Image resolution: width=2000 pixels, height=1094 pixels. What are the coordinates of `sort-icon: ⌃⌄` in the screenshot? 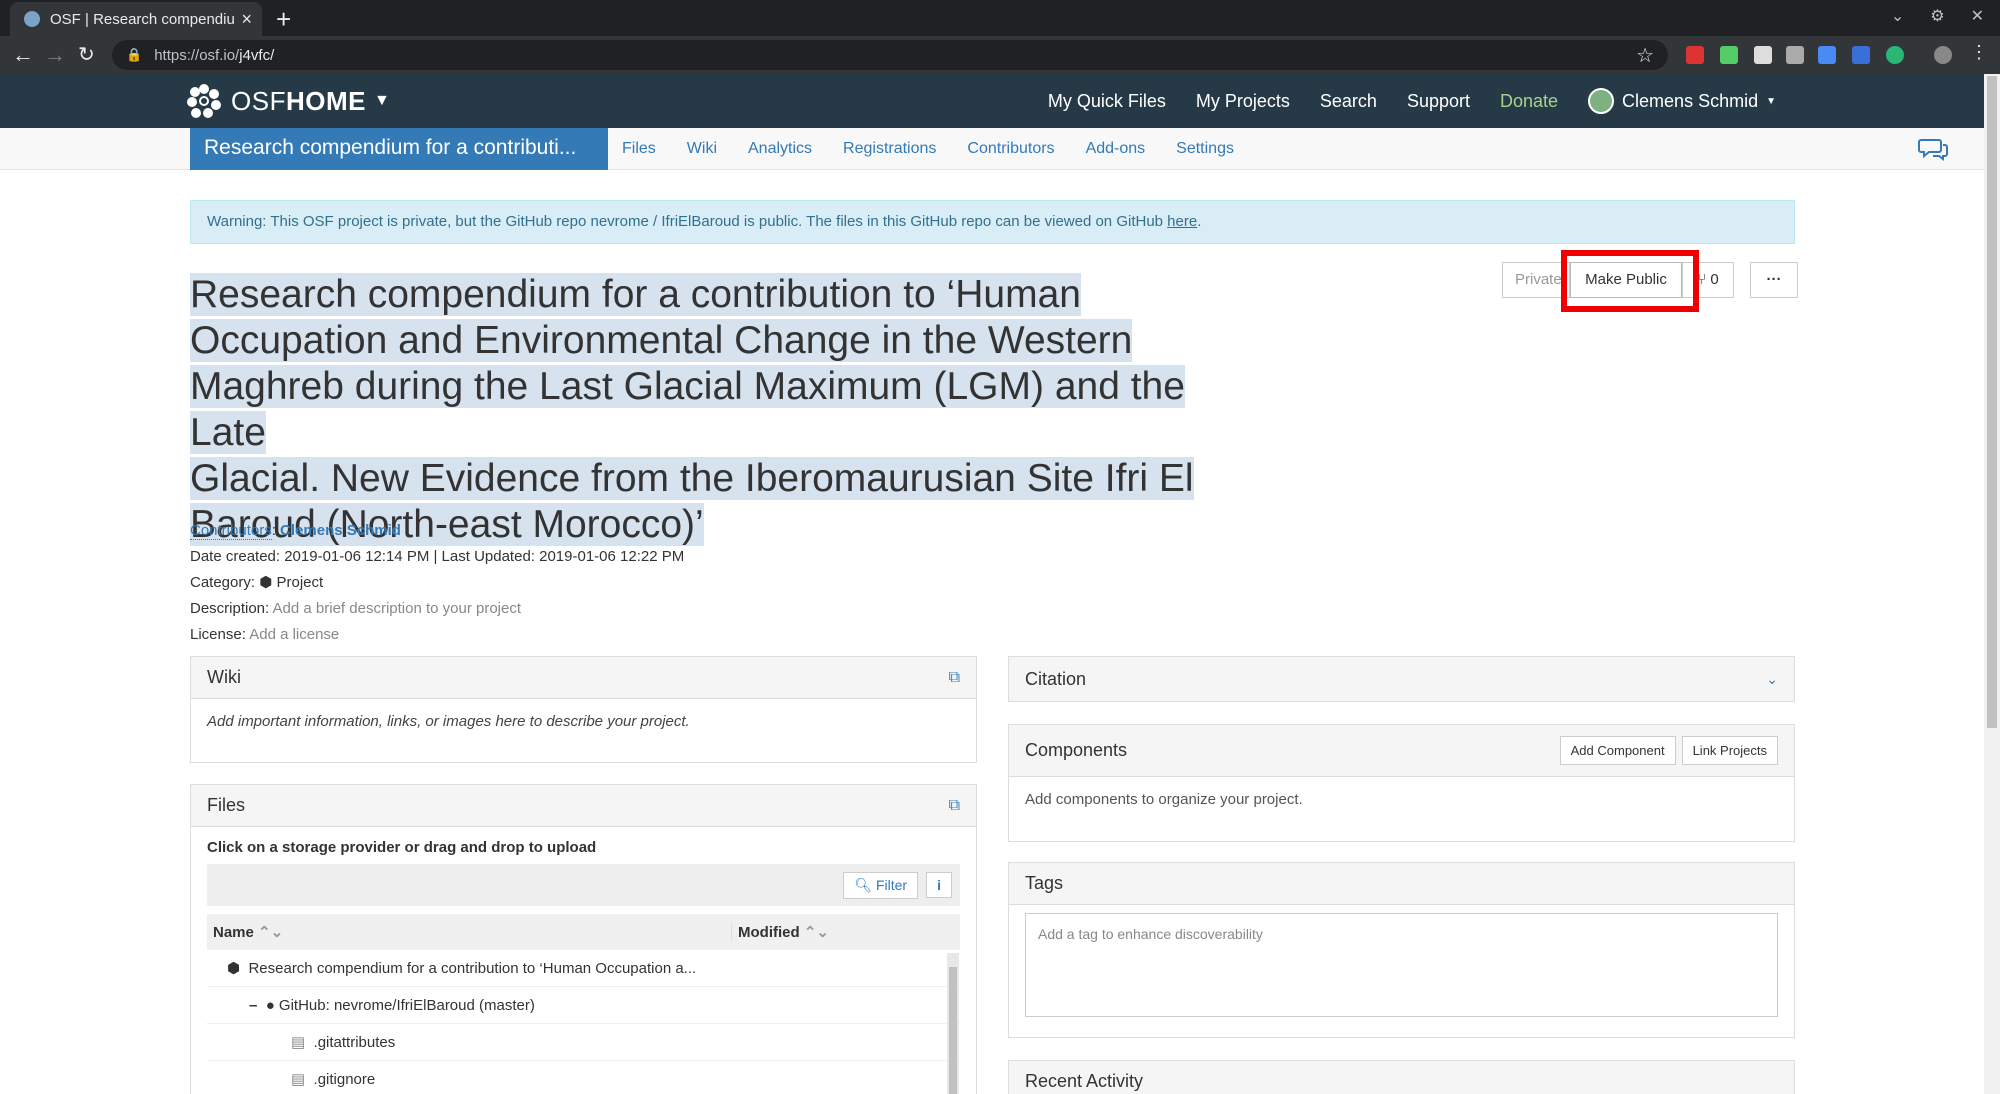 It's located at (816, 932).